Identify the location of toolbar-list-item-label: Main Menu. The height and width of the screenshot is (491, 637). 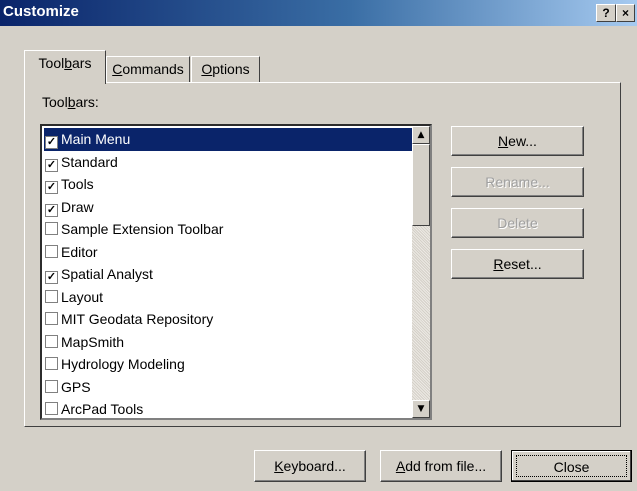
(96, 139).